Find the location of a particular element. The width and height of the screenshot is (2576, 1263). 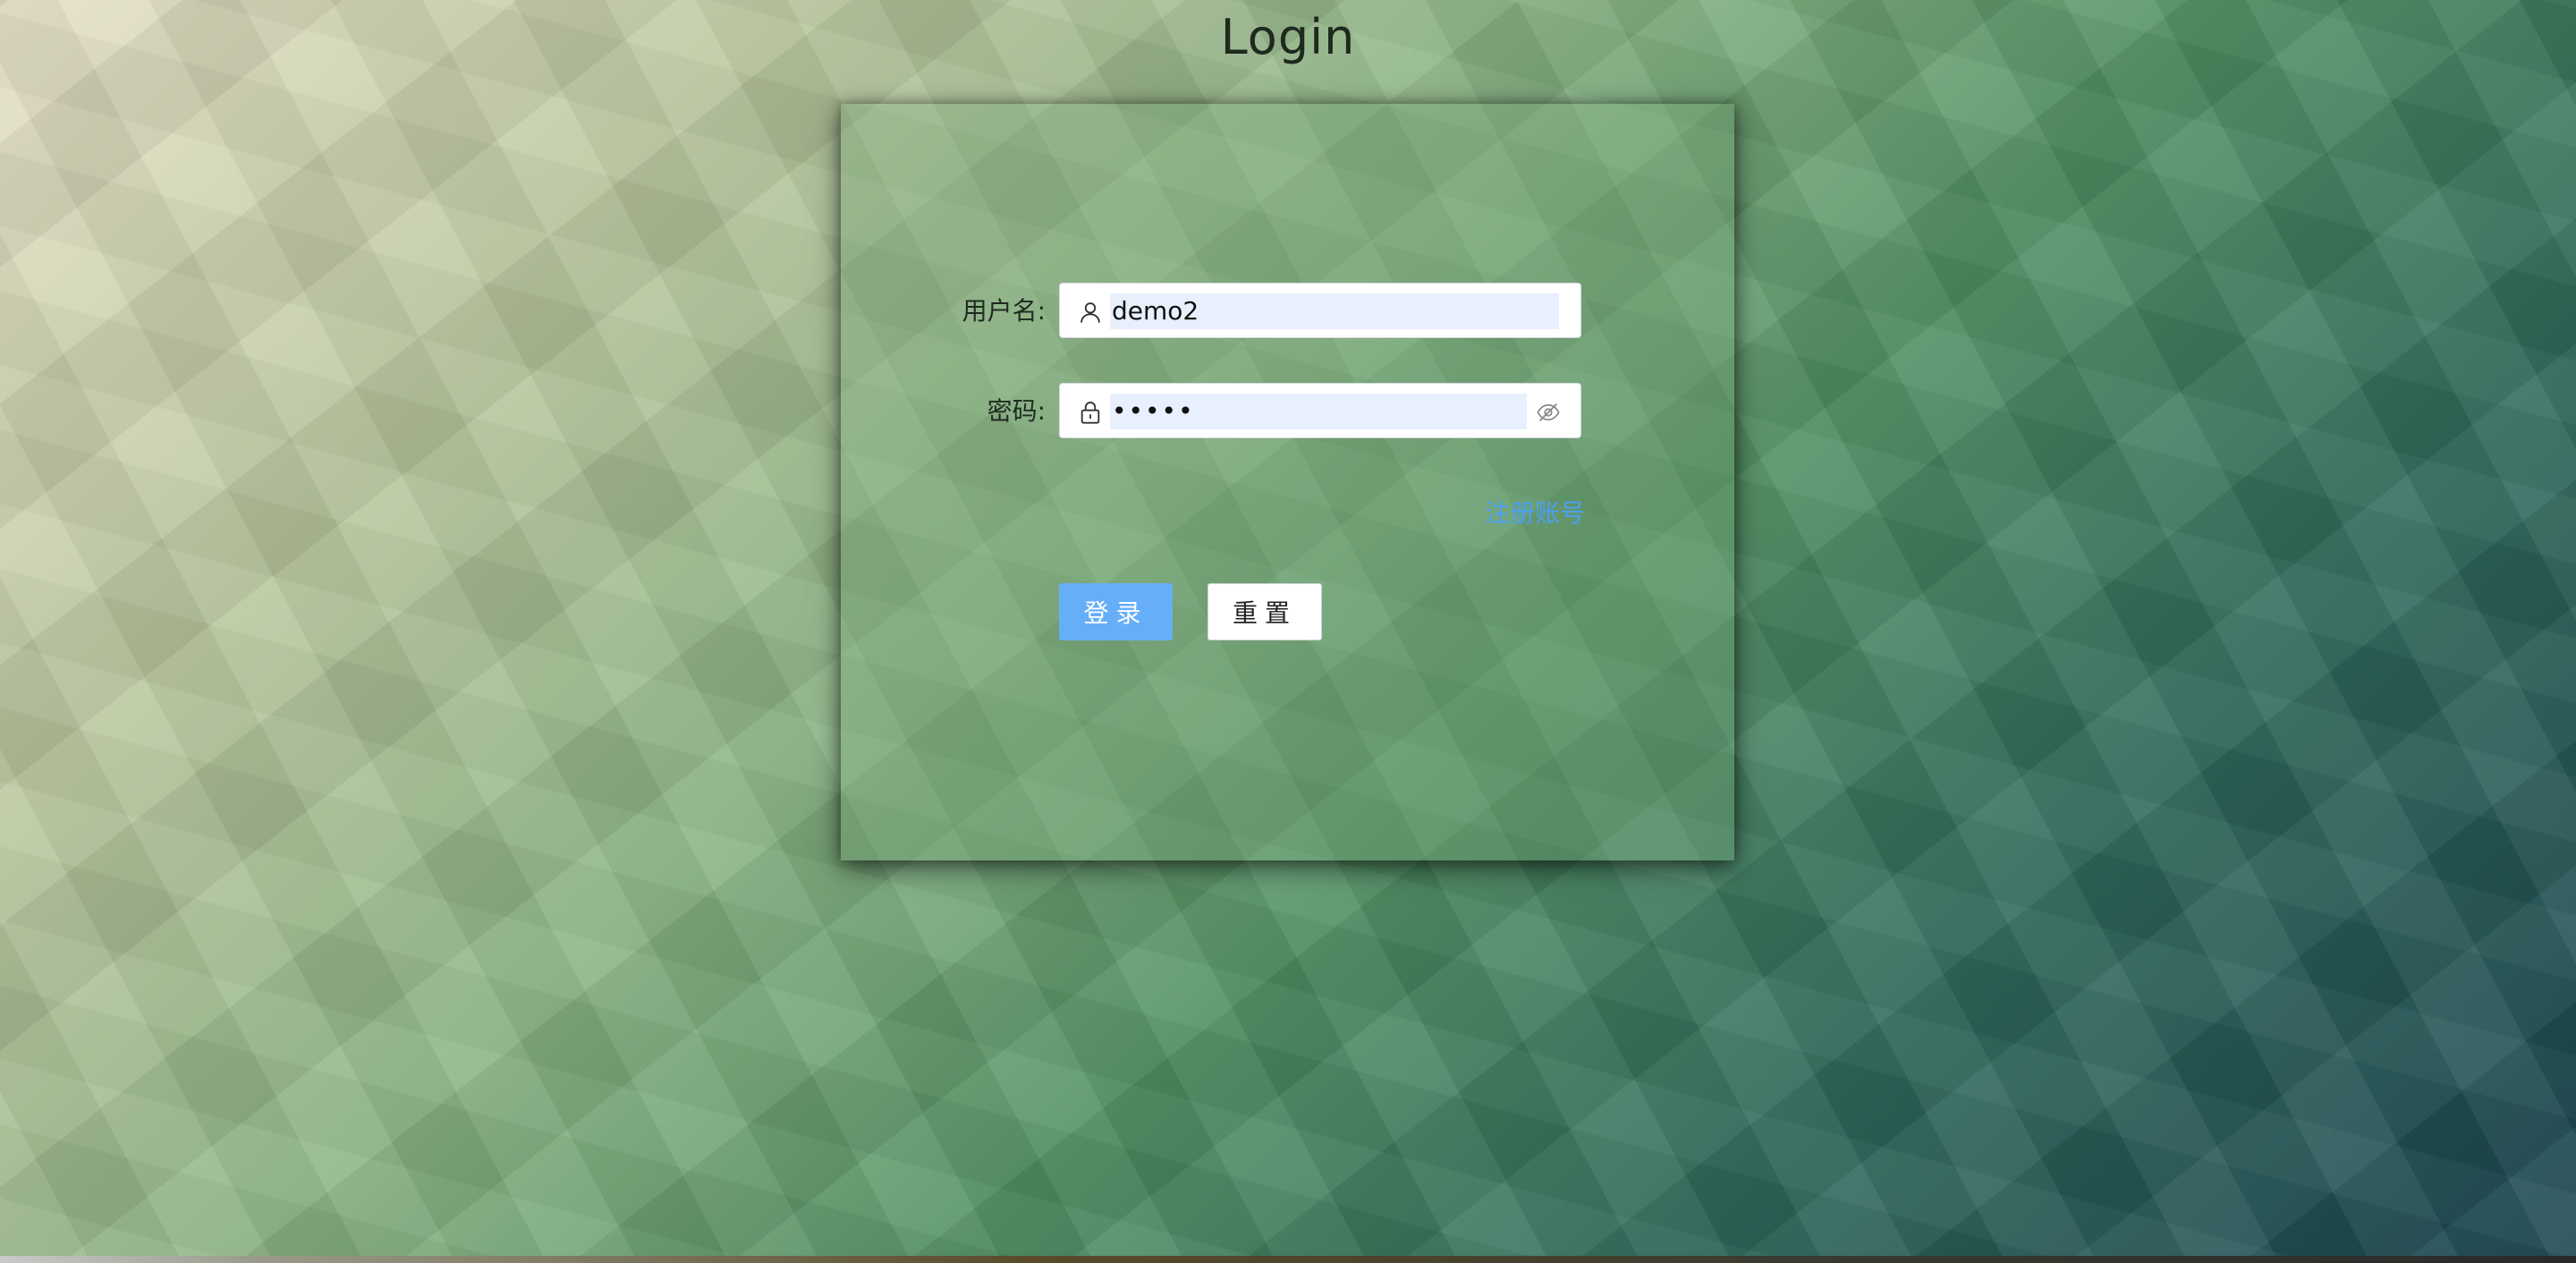

login-button: 登录 is located at coordinates (1116, 611).